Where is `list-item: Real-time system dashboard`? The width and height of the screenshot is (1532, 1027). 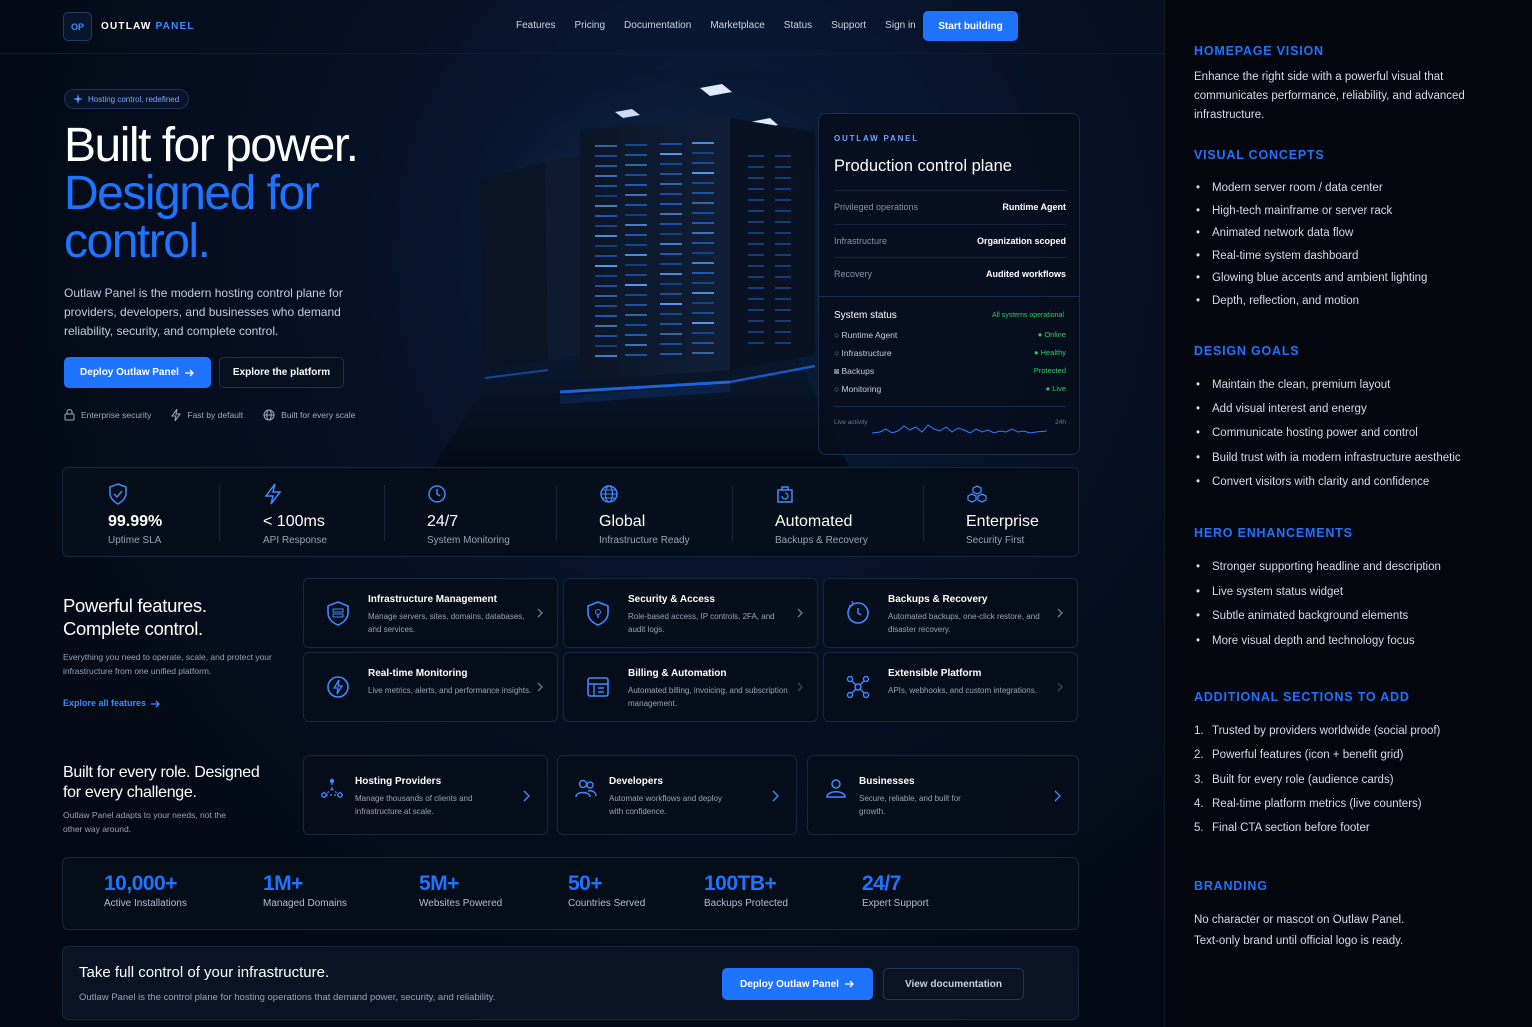 list-item: Real-time system dashboard is located at coordinates (1354, 256).